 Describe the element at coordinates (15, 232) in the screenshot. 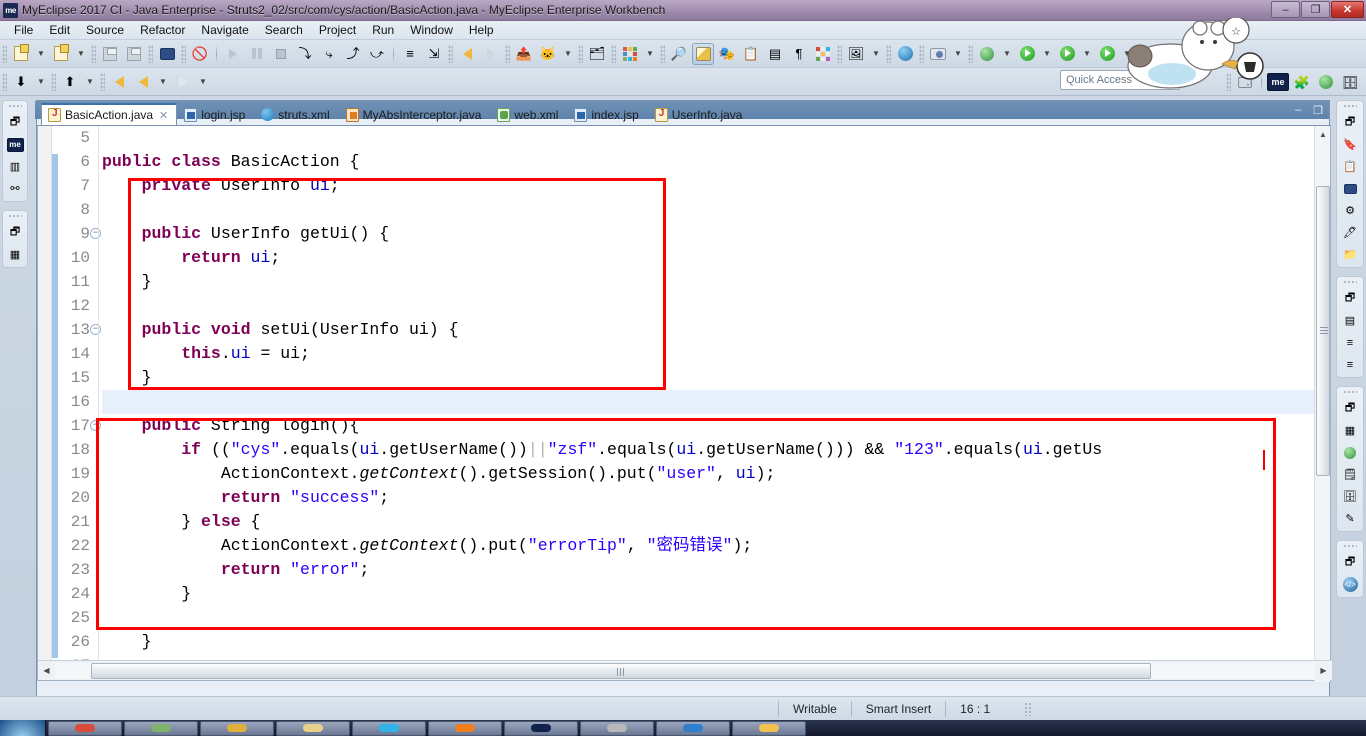

I see `restore-view-icon-2: 🗗` at that location.